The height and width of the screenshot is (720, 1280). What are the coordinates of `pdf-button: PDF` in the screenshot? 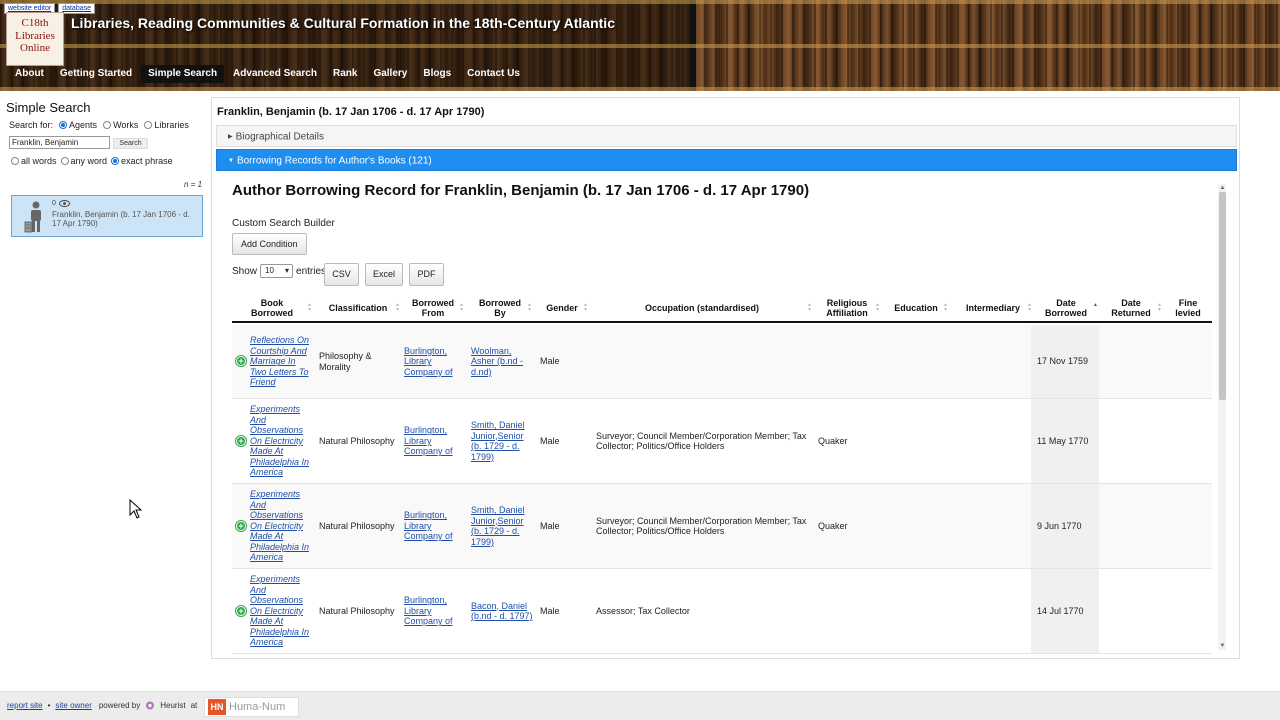 It's located at (426, 274).